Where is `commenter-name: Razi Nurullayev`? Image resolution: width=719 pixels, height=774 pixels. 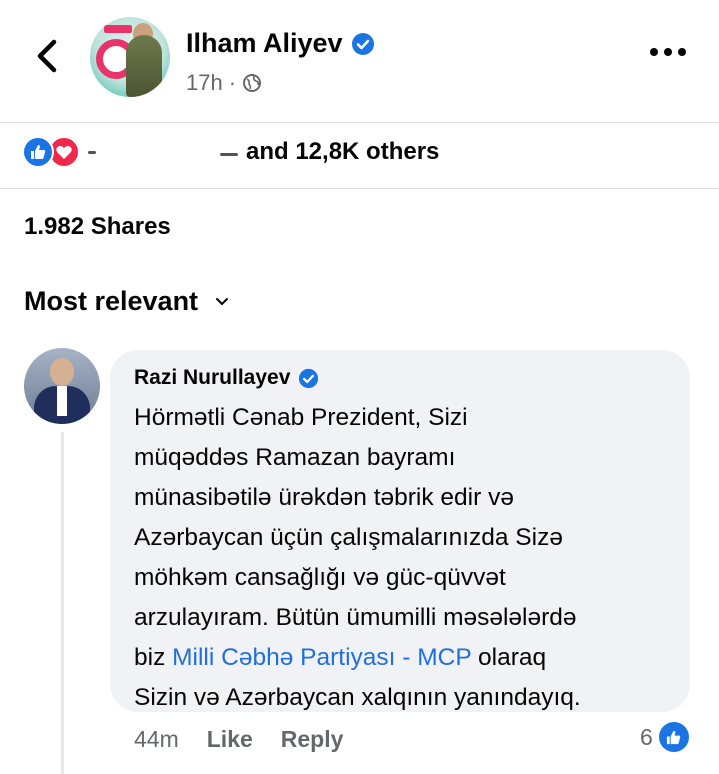 commenter-name: Razi Nurullayev is located at coordinates (212, 378).